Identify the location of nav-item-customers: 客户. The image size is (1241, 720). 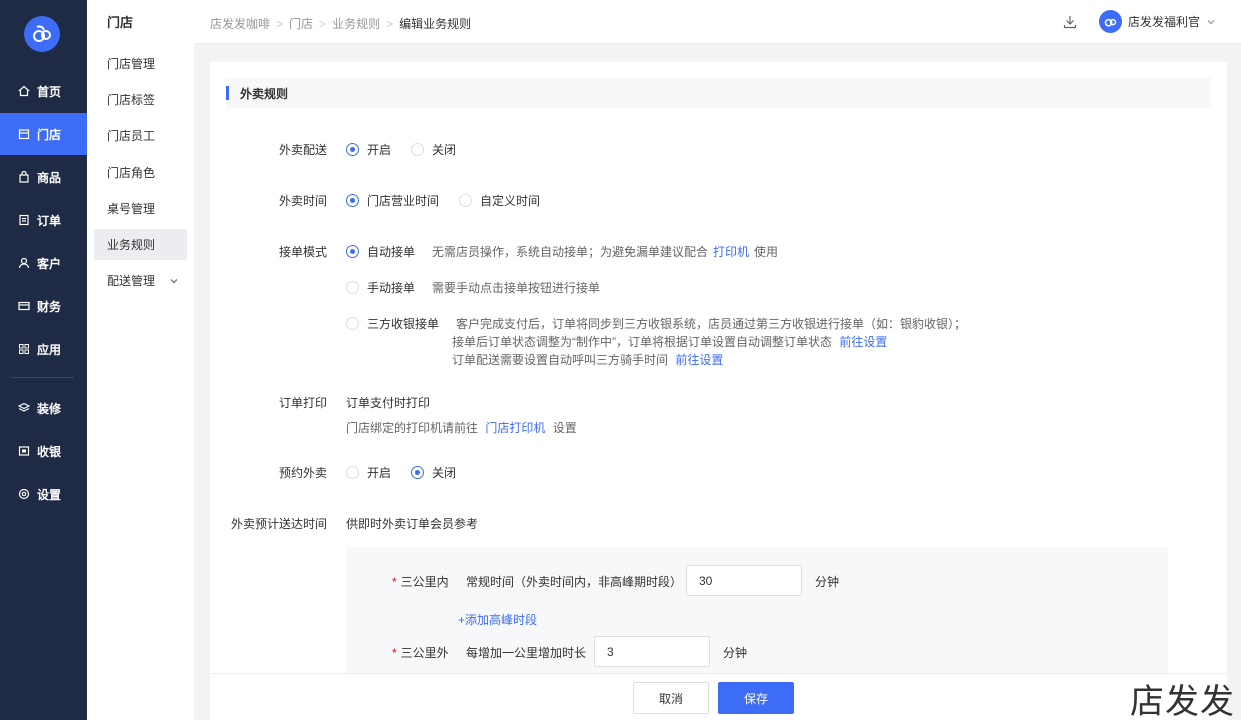
(43, 263).